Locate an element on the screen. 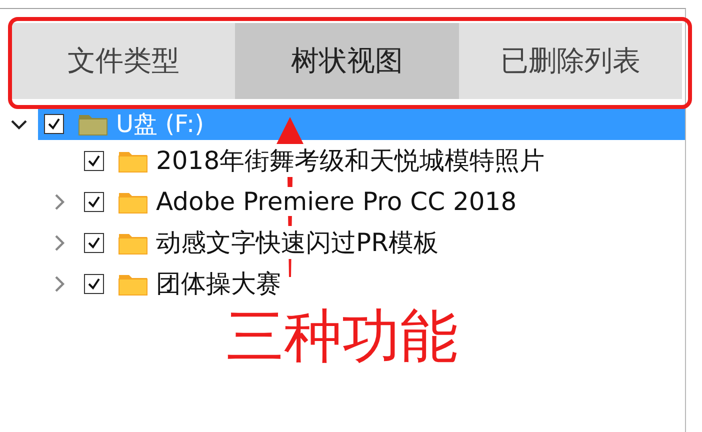 The width and height of the screenshot is (702, 432). folder-name: Adobe Premiere Pro CC 2018 is located at coordinates (336, 201).